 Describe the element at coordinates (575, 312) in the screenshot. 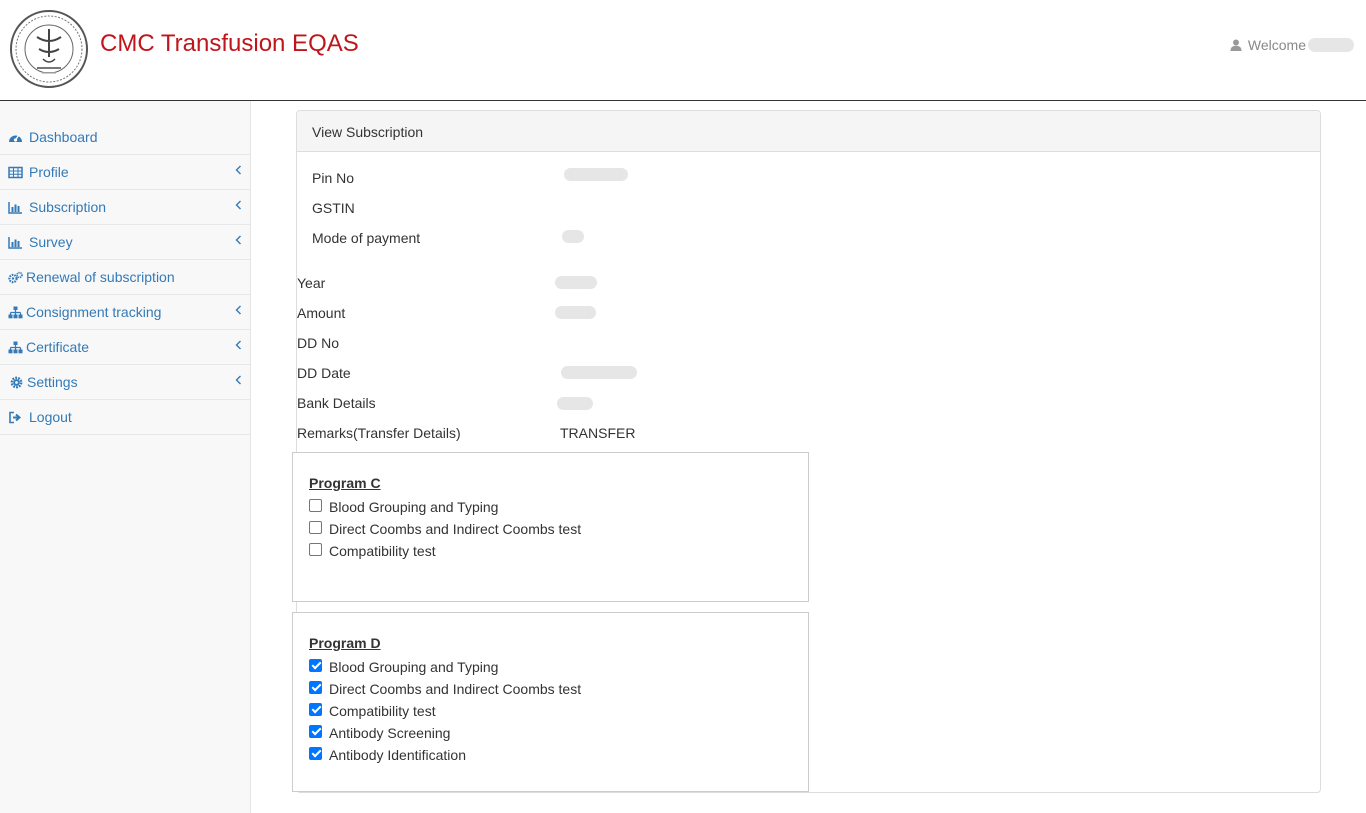

I see `amount-redacted-value` at that location.